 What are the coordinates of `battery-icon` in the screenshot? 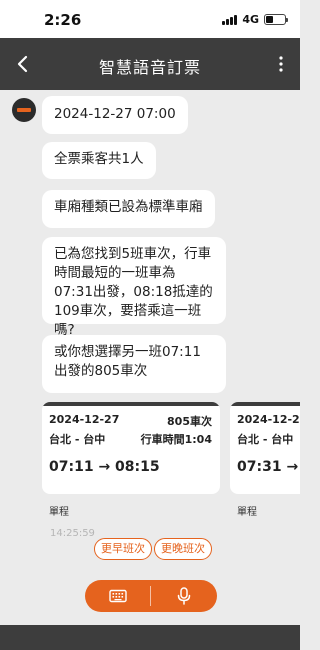 It's located at (276, 19).